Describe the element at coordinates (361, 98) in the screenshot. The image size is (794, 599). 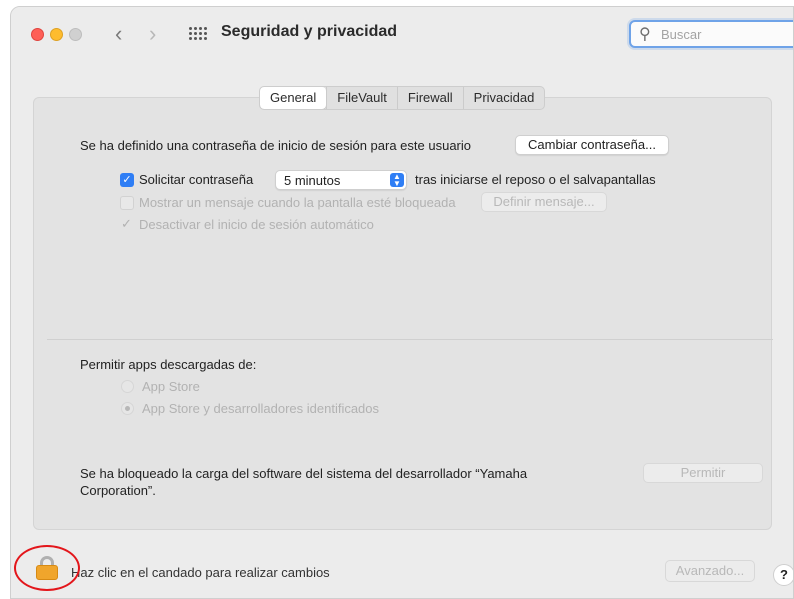
I see `tab-filevault: FileVault` at that location.